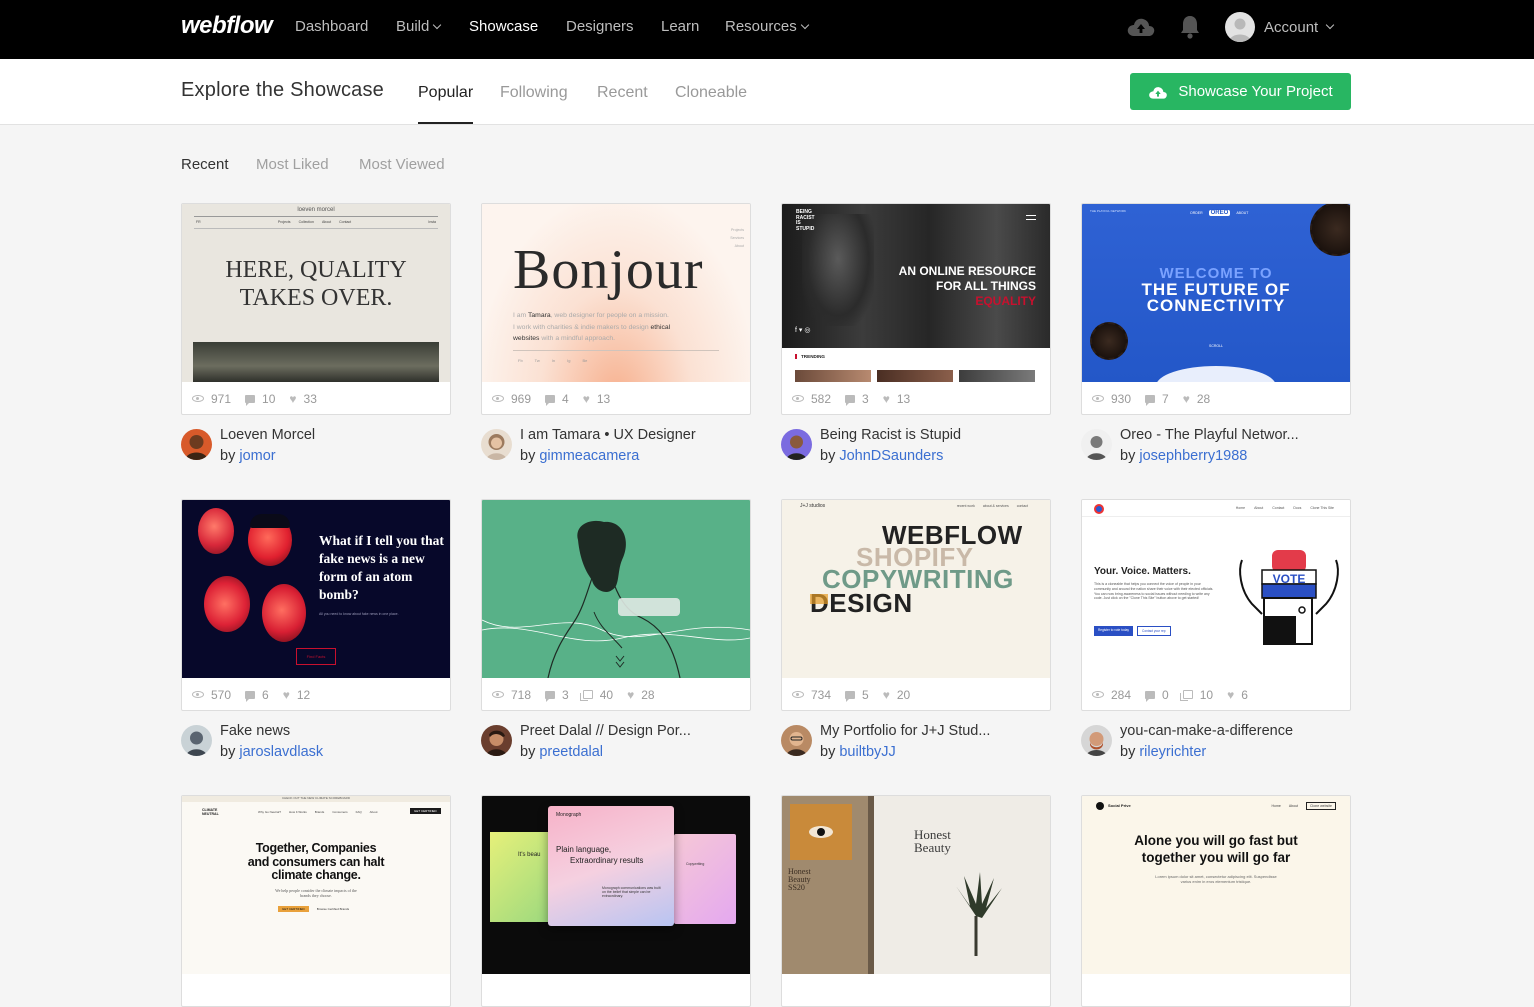  Describe the element at coordinates (1304, 806) in the screenshot. I see `thumb-nav: Home About Clone website` at that location.